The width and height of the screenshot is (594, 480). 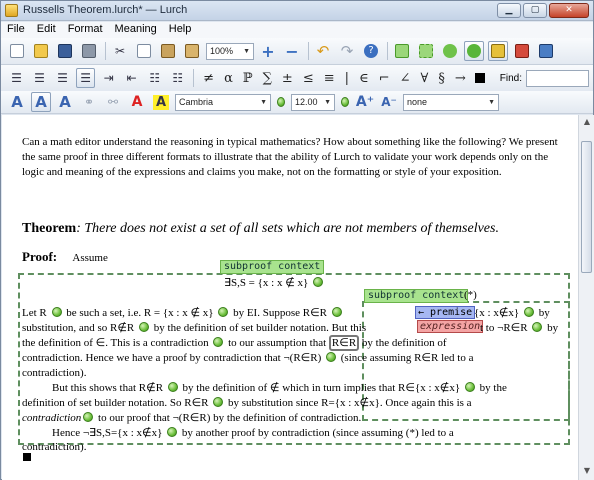 I want to click on subproof-context-tag: subproof context, so click(x=272, y=267).